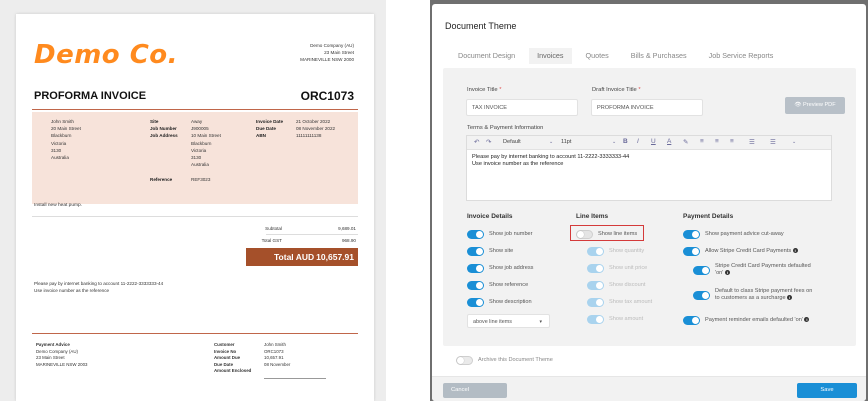 The height and width of the screenshot is (401, 868). What do you see at coordinates (488, 142) in the screenshot?
I see `redo-icon: ↷` at bounding box center [488, 142].